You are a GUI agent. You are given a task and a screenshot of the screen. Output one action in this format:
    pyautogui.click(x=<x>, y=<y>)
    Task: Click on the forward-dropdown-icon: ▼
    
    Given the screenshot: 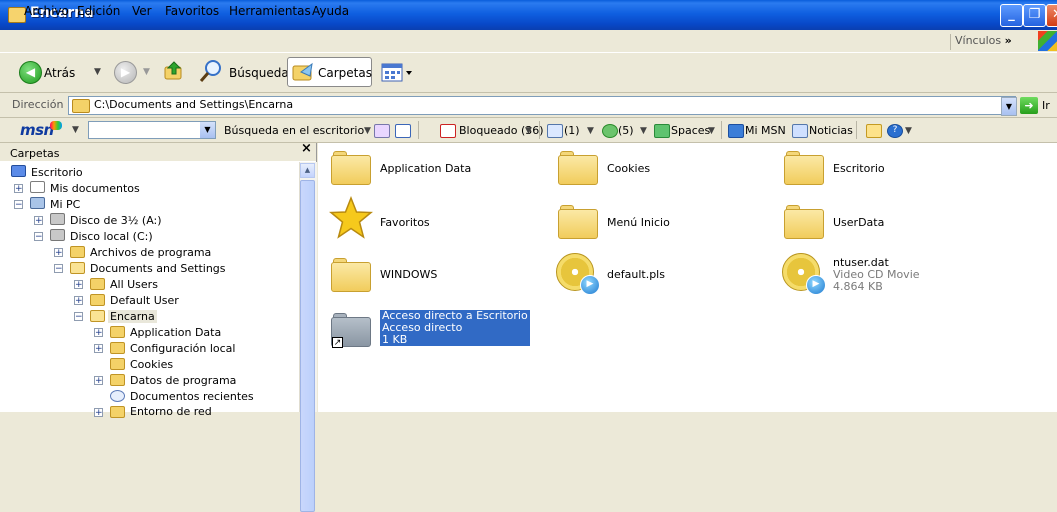 What is the action you would take?
    pyautogui.click(x=146, y=72)
    